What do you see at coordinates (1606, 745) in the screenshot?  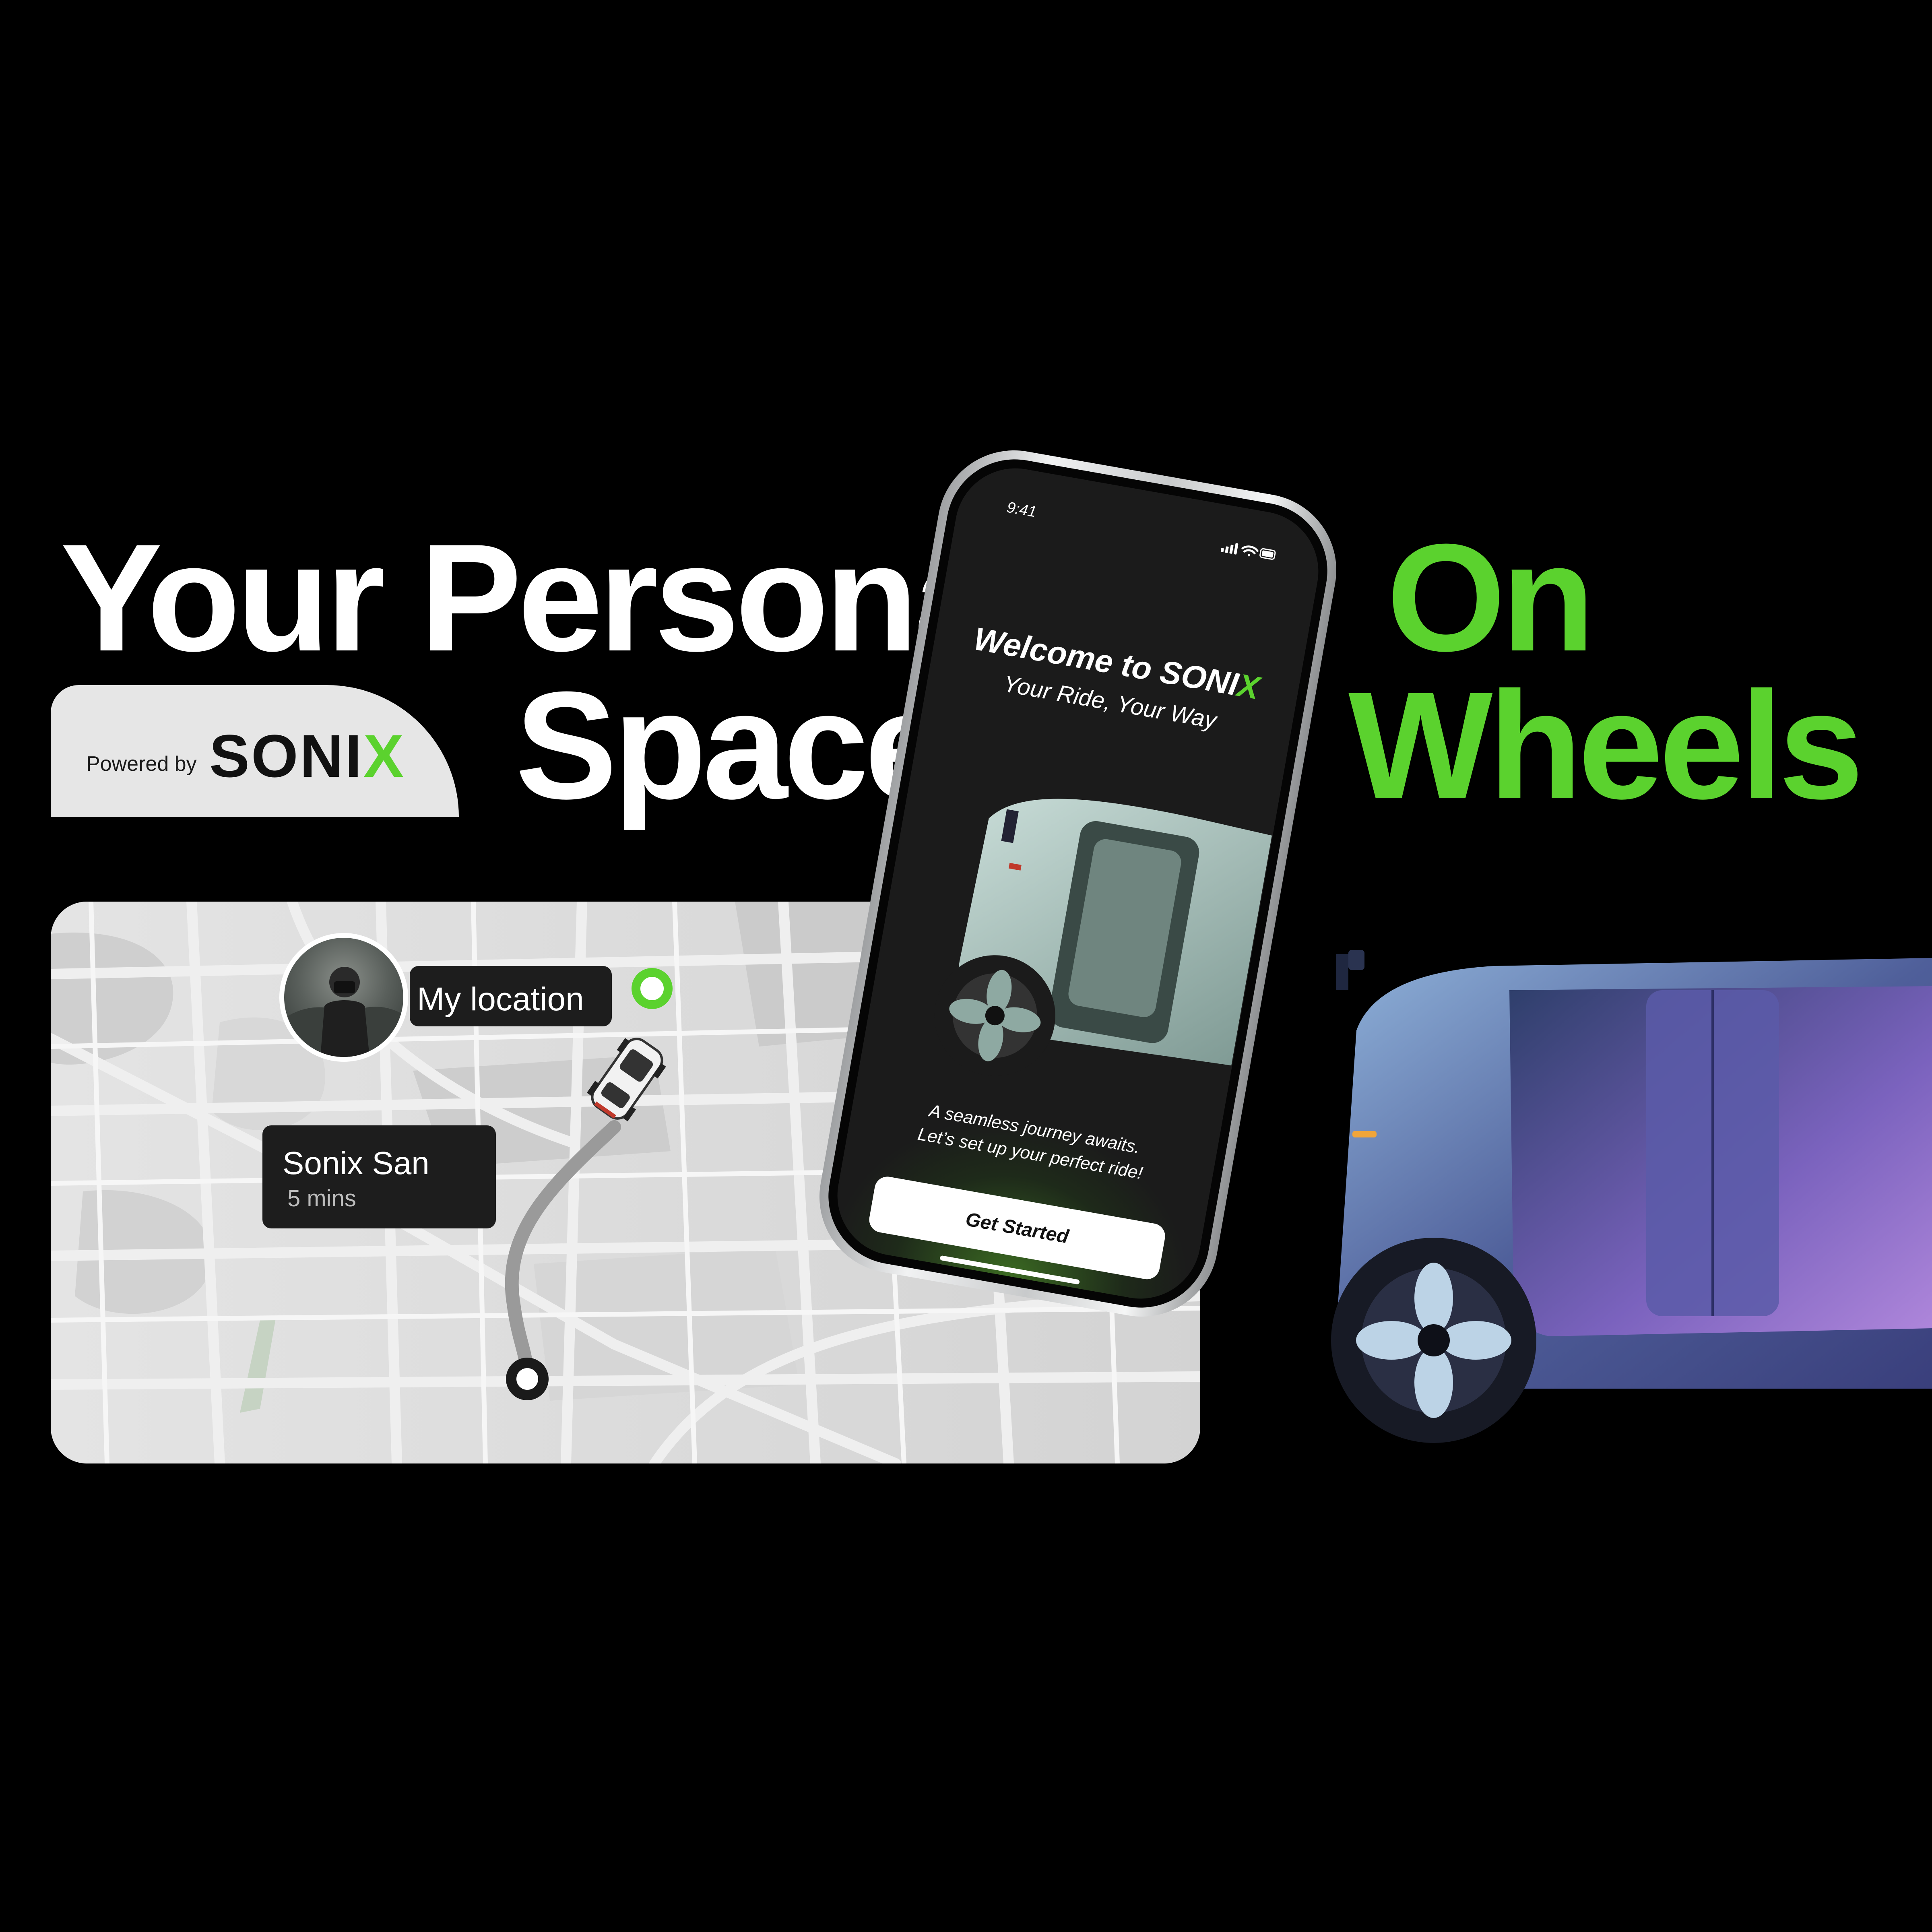 I see `headline-wheels: Wheels` at bounding box center [1606, 745].